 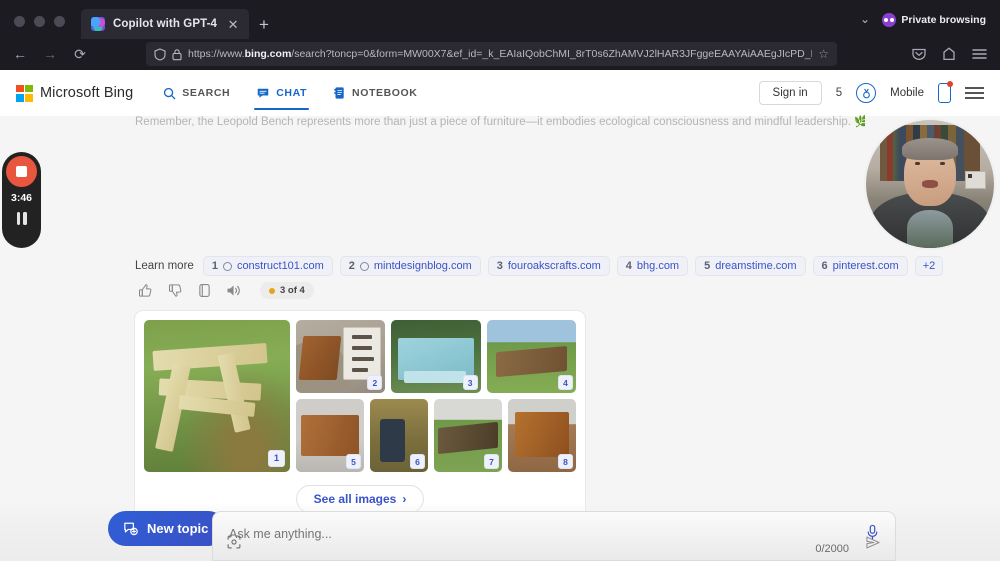 What do you see at coordinates (907, 93) in the screenshot?
I see `mobile-label: Mobile` at bounding box center [907, 93].